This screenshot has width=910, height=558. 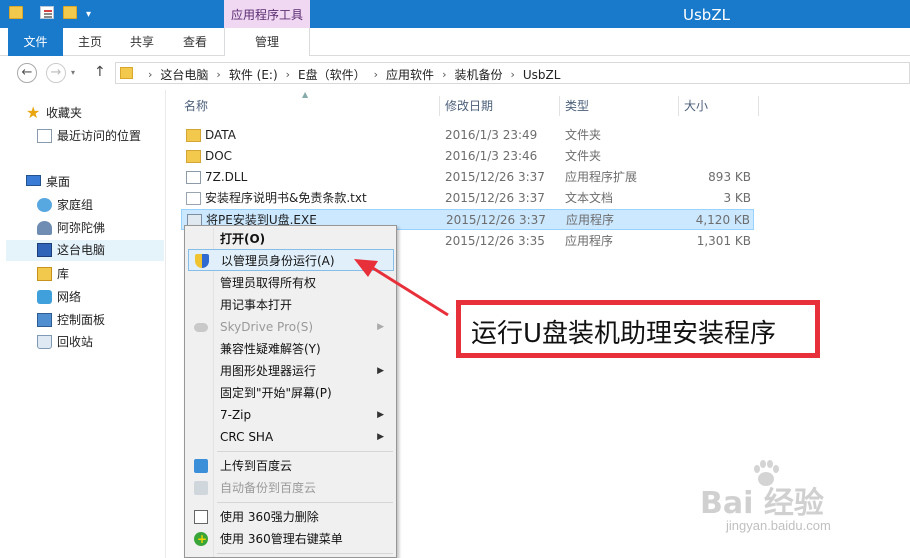 I want to click on menu-item-crc-sha: CRC SHA ▶, so click(x=291, y=437).